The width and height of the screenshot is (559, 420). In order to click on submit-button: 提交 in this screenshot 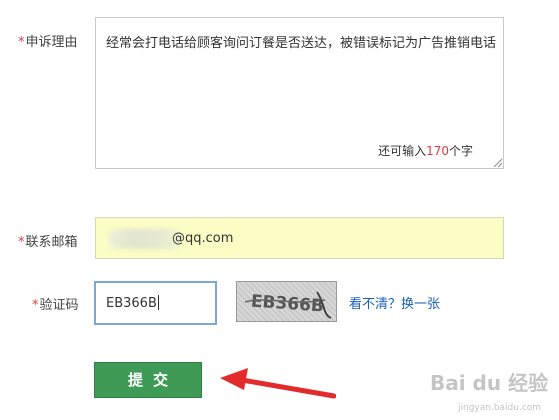, I will do `click(148, 380)`.